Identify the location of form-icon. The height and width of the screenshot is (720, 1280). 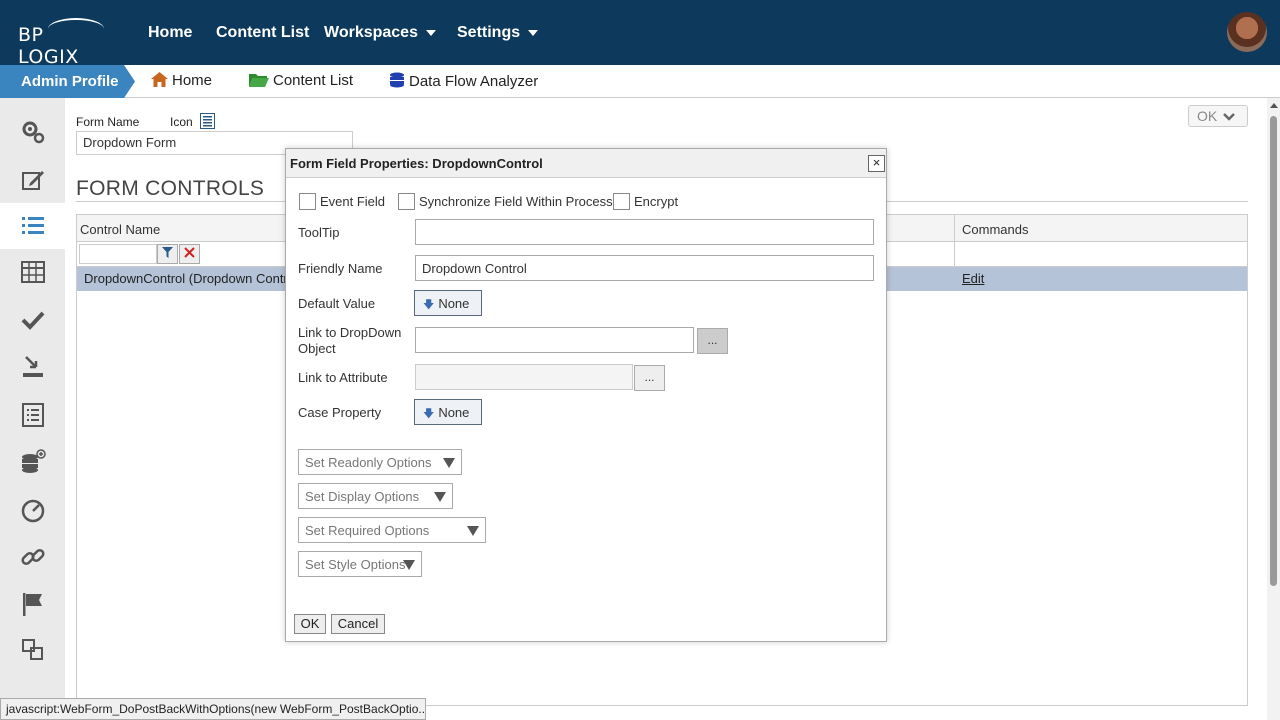
(207, 121).